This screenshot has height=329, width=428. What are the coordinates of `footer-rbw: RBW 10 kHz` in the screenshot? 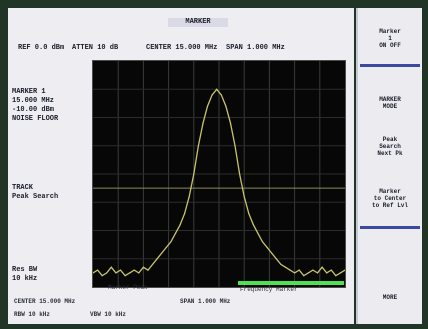 It's located at (32, 314).